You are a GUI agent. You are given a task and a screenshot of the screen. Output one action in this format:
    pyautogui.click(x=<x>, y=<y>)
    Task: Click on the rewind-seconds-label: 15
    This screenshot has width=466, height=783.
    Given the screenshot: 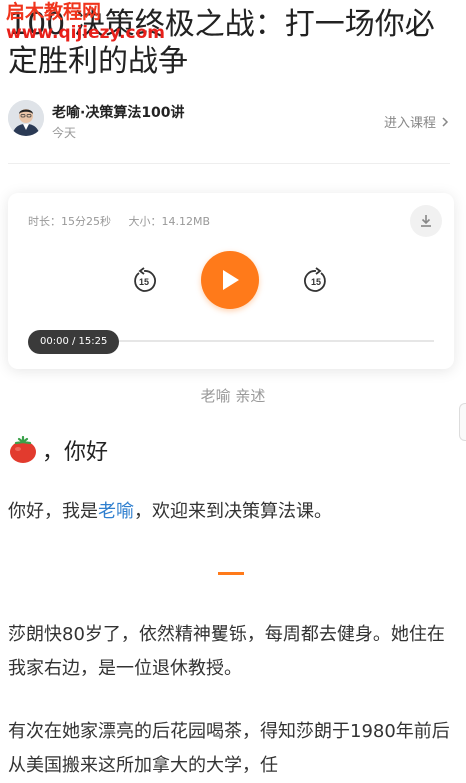 What is the action you would take?
    pyautogui.click(x=144, y=282)
    